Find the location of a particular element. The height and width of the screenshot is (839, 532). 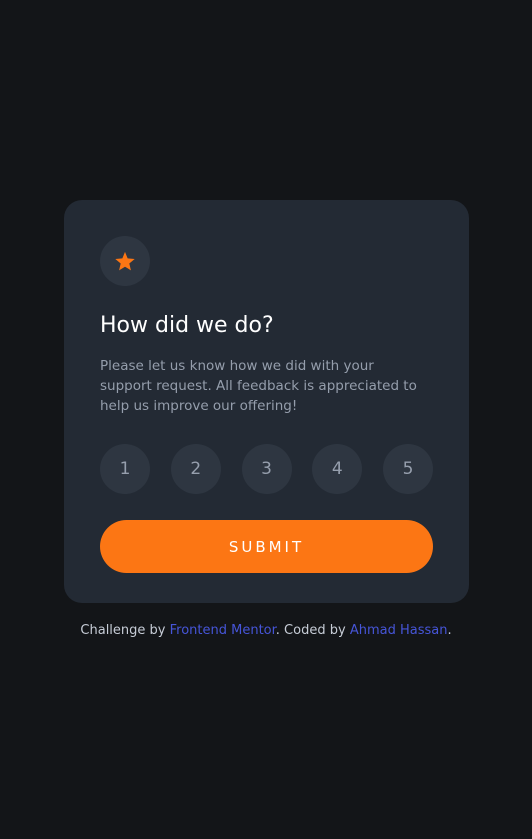

frontend-mentor-link: Frontend Mentor is located at coordinates (223, 630).